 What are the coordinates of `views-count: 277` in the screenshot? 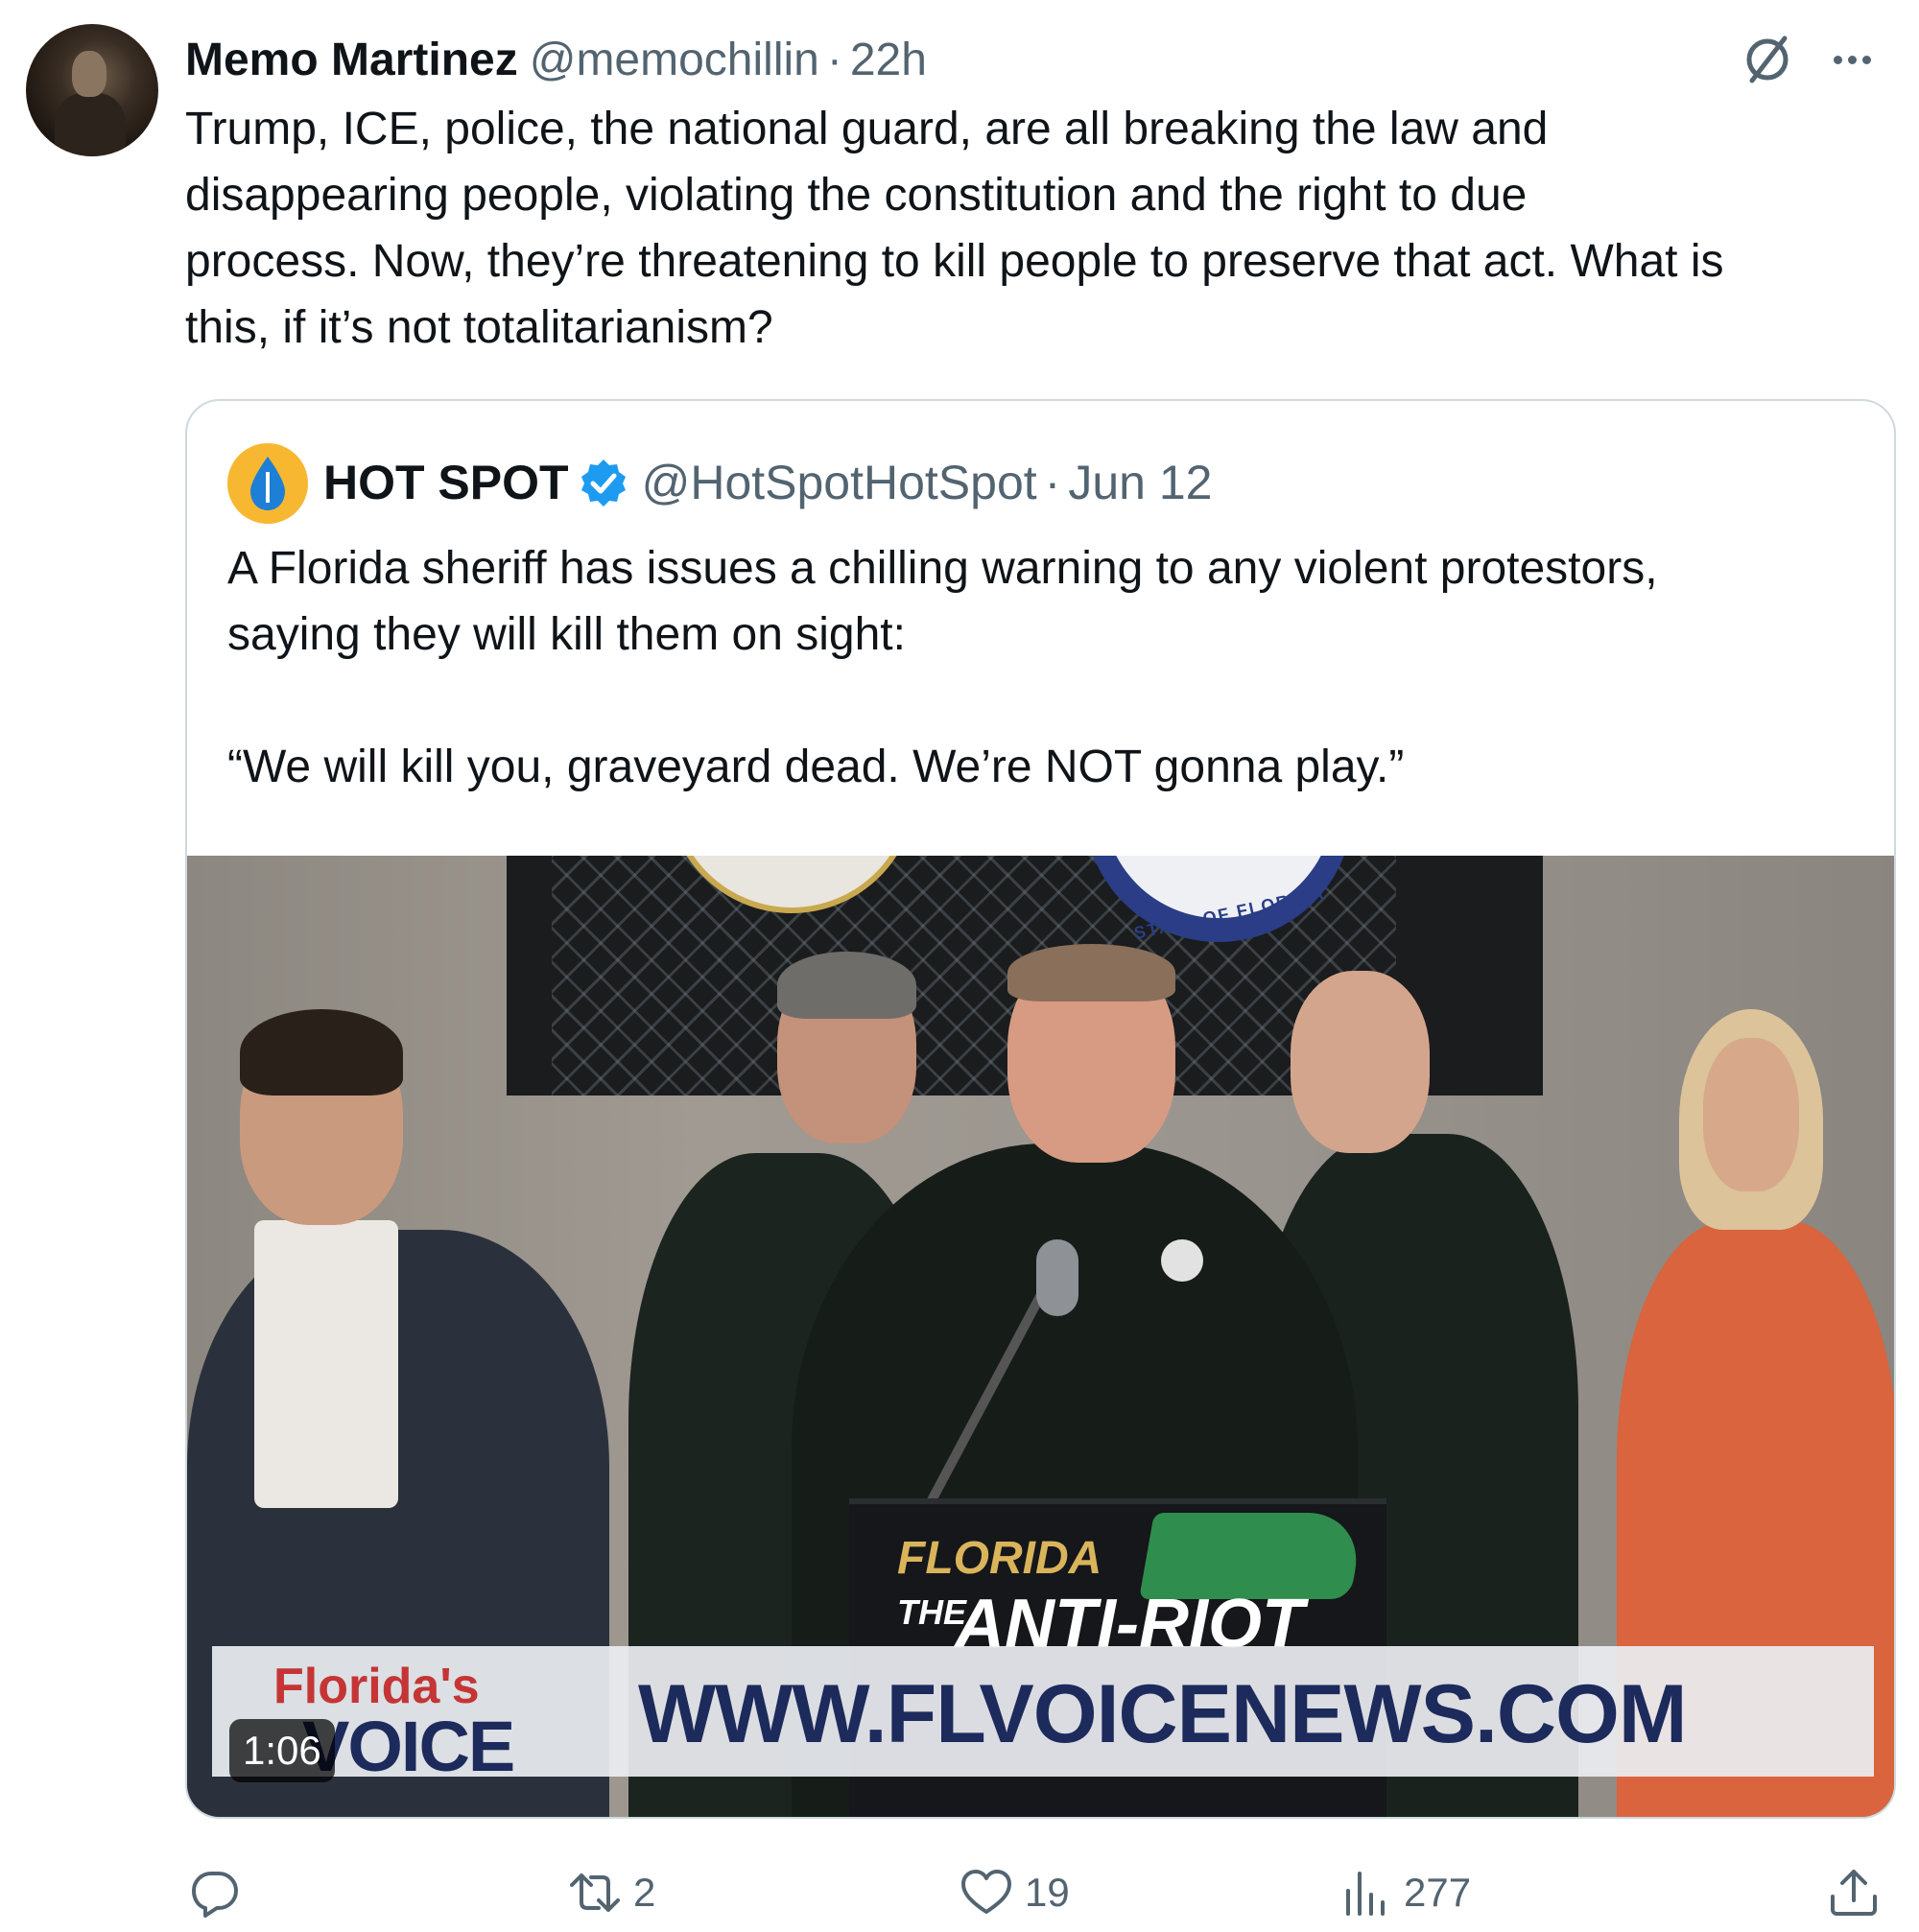 It's located at (1438, 1892).